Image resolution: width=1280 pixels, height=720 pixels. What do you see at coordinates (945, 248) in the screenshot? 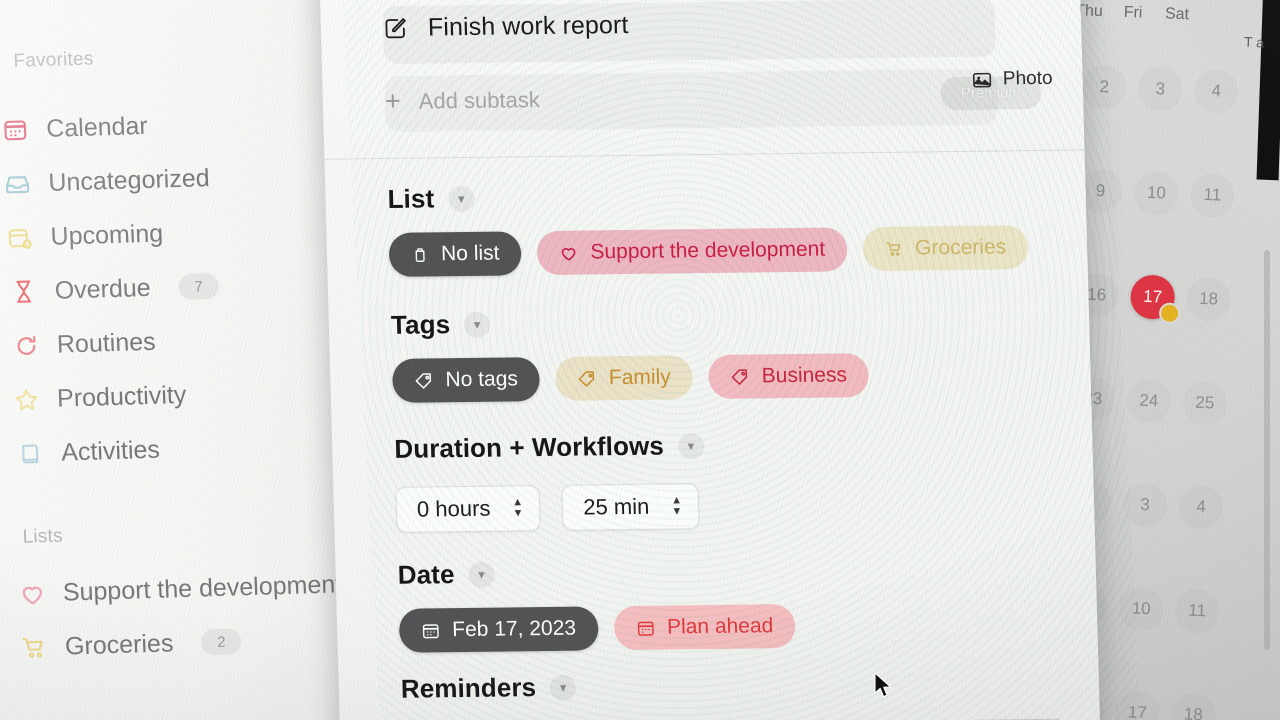
I see `list-chip-groceries: Groceries` at bounding box center [945, 248].